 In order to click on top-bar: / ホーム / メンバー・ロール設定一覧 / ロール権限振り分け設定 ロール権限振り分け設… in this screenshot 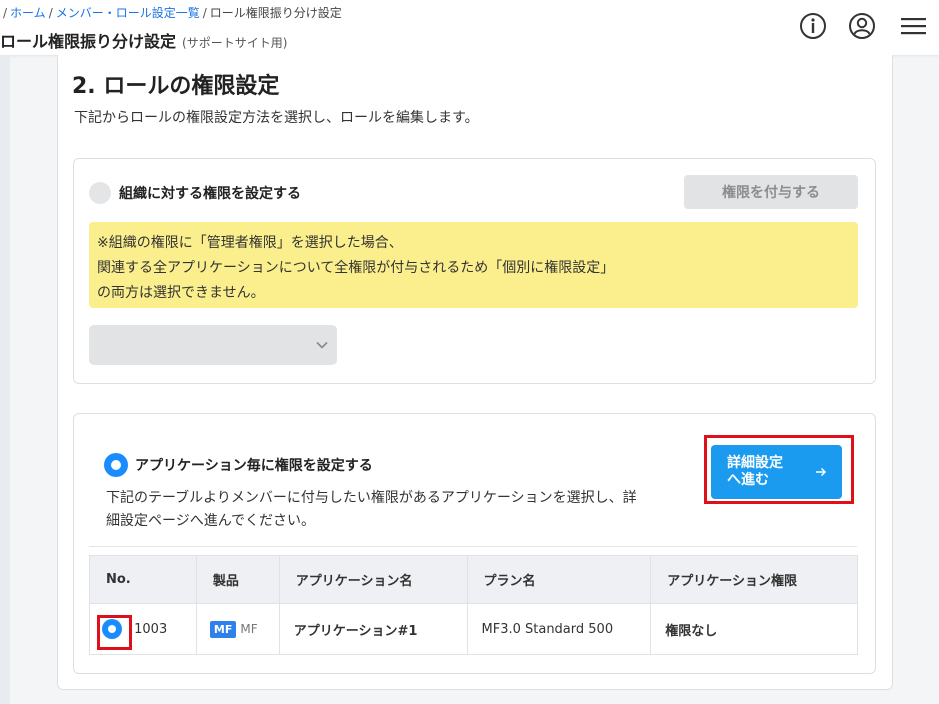, I will do `click(469, 27)`.